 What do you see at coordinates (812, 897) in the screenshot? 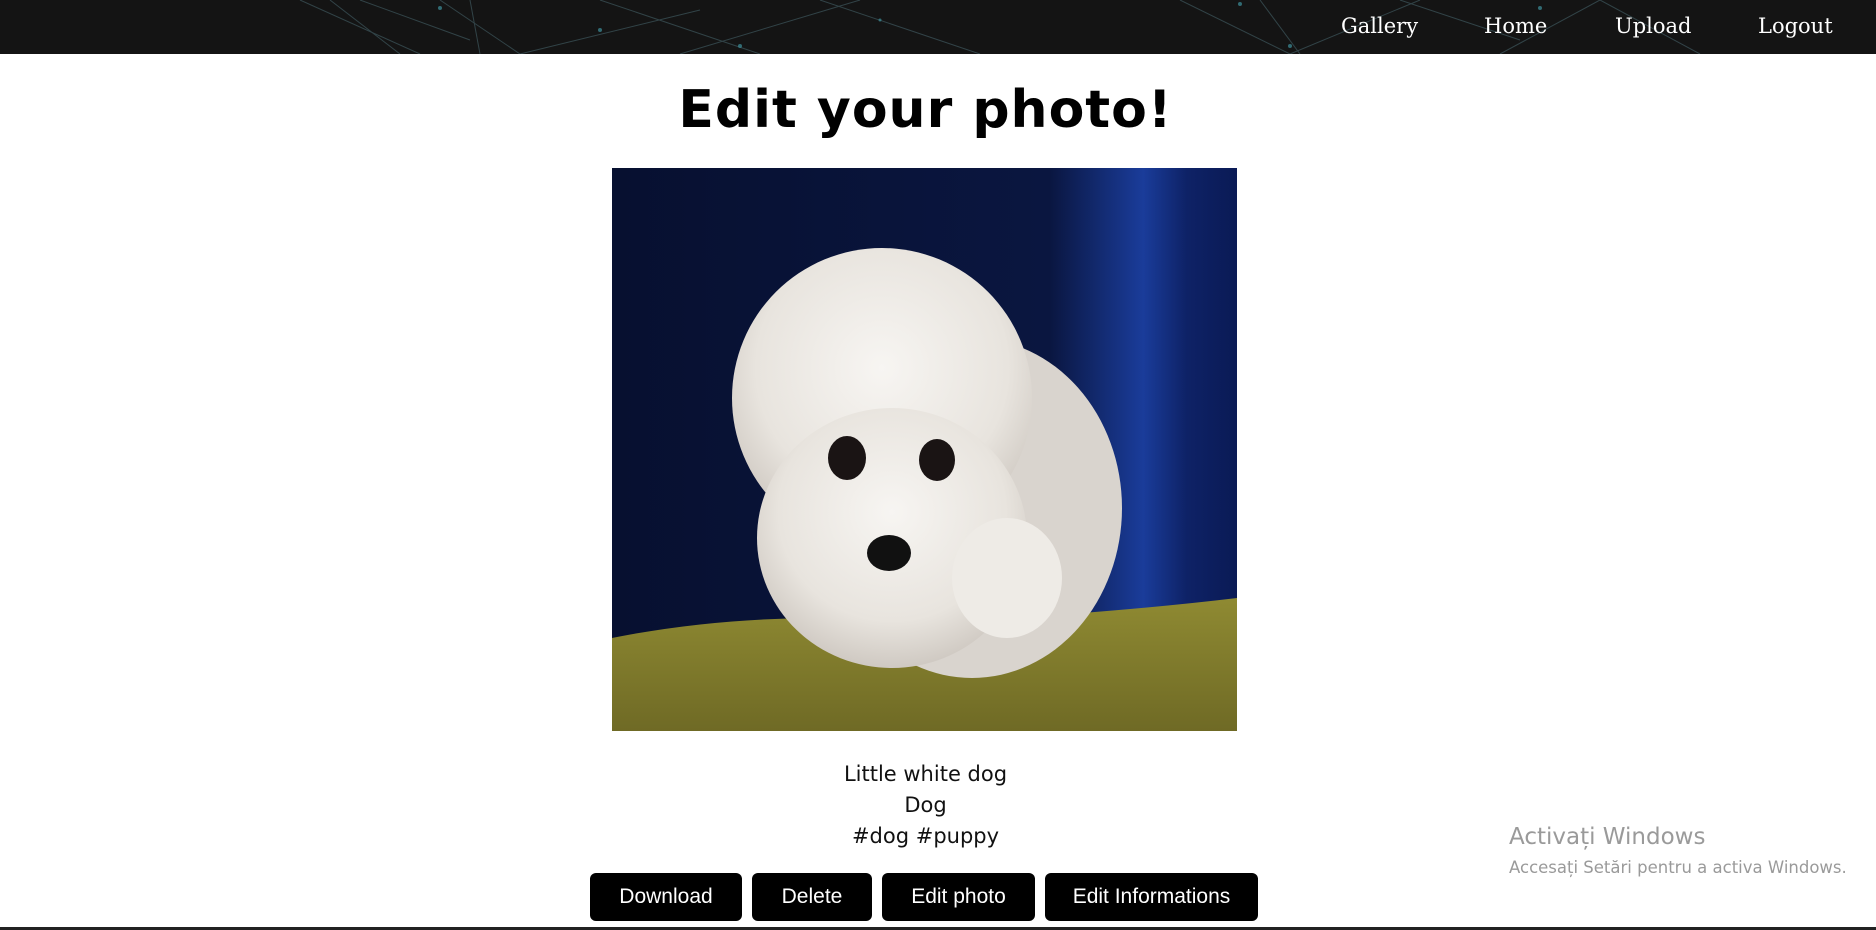
I see `delete-button: Delete` at bounding box center [812, 897].